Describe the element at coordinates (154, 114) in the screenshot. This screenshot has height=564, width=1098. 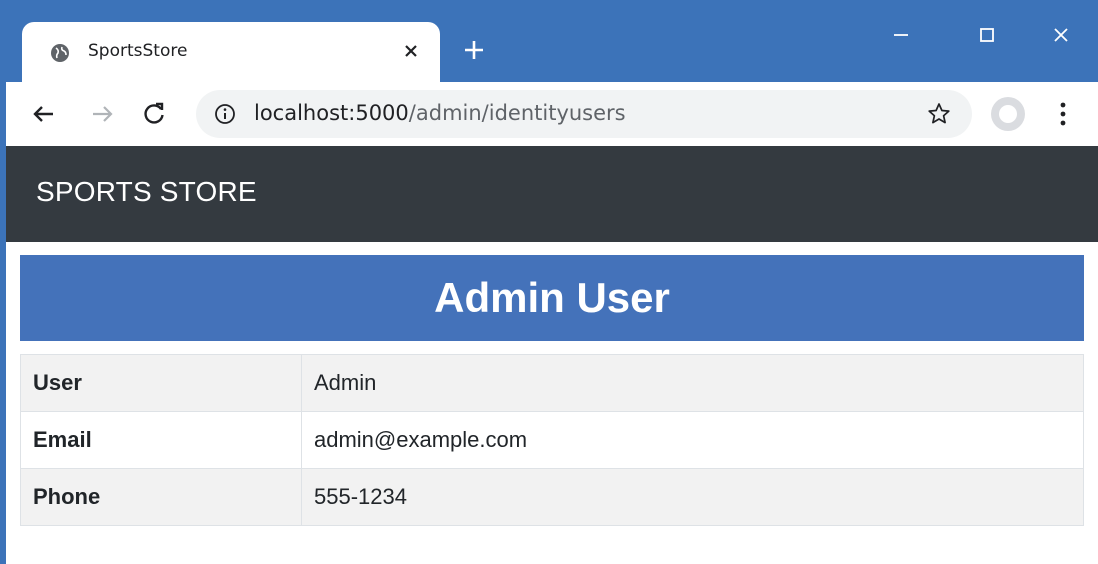
I see `reload-icon` at that location.